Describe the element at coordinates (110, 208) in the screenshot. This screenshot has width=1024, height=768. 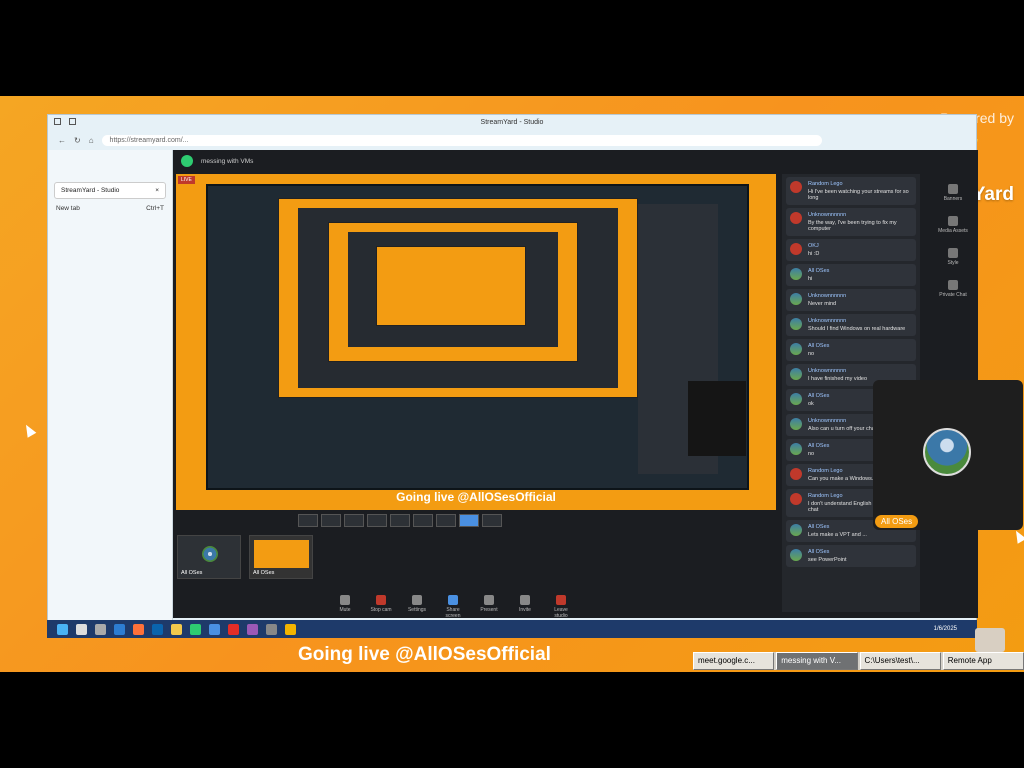
I see `new-tab-button: New tab Ctrl+T` at that location.